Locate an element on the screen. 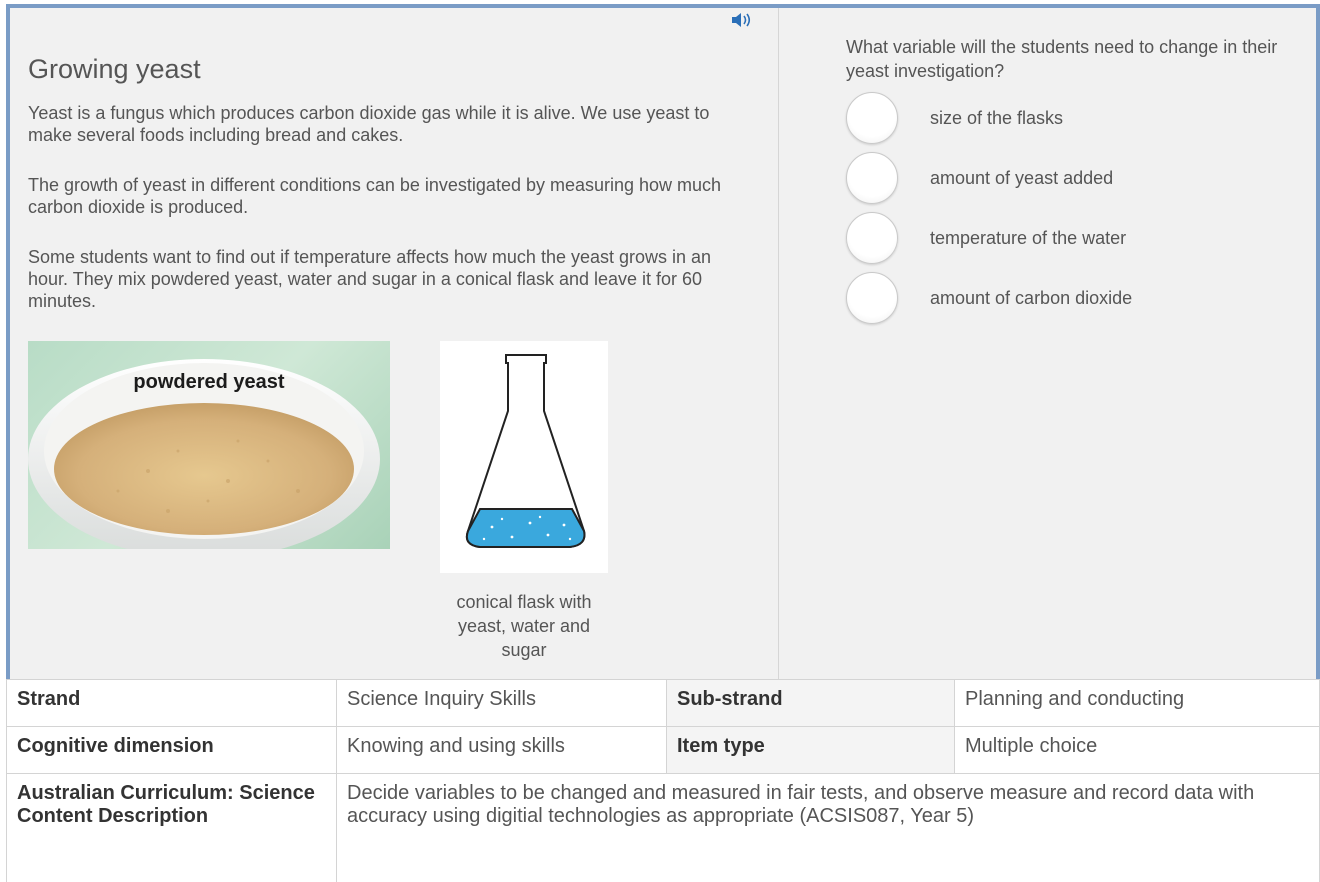  stimulus-title: Growing yeast is located at coordinates (114, 69).